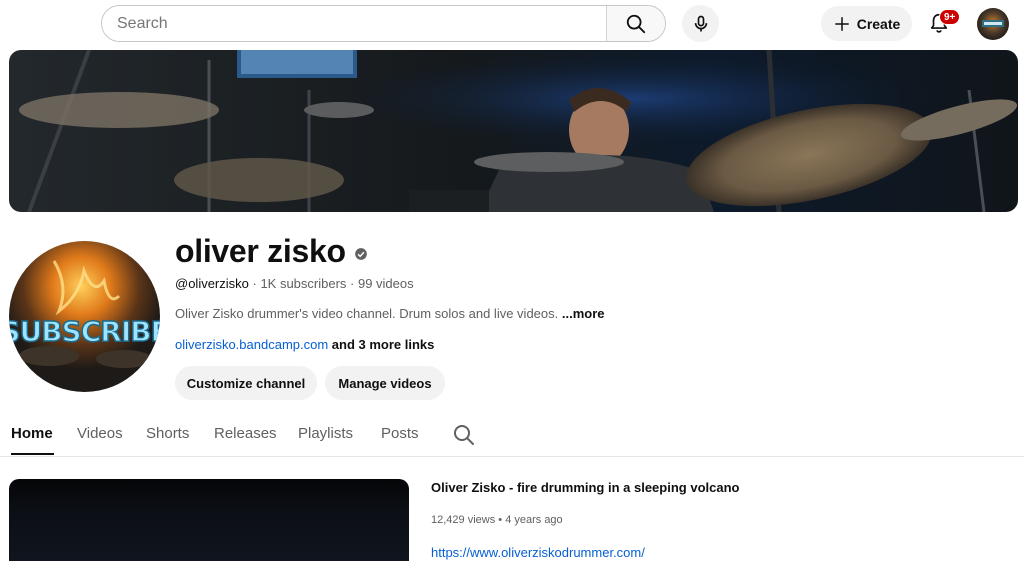  I want to click on search-button, so click(635, 23).